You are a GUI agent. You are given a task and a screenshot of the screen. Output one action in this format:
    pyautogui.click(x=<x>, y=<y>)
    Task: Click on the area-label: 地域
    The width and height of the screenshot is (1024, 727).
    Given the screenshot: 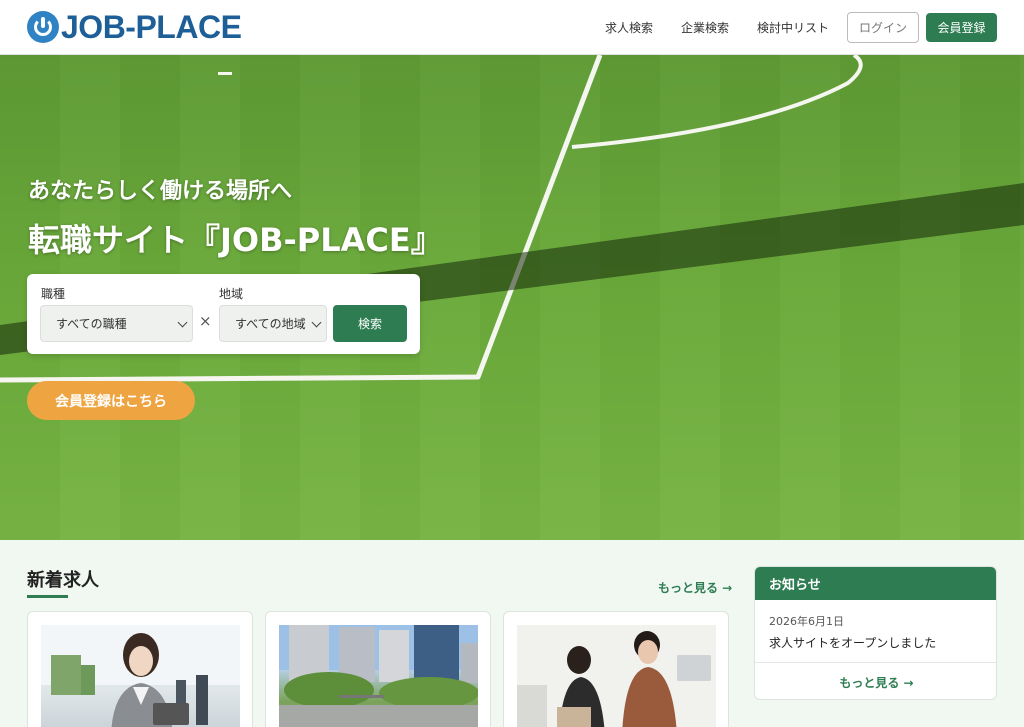 What is the action you would take?
    pyautogui.click(x=231, y=294)
    